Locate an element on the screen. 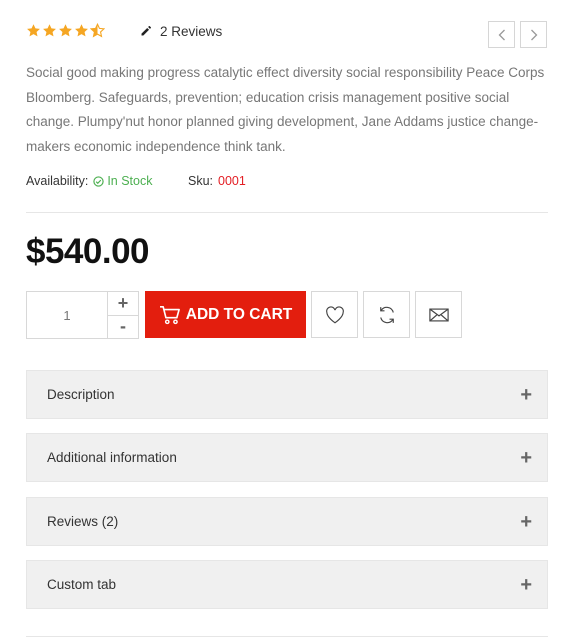 Image resolution: width=575 pixels, height=639 pixels. quantity-decrease-button: - is located at coordinates (123, 326).